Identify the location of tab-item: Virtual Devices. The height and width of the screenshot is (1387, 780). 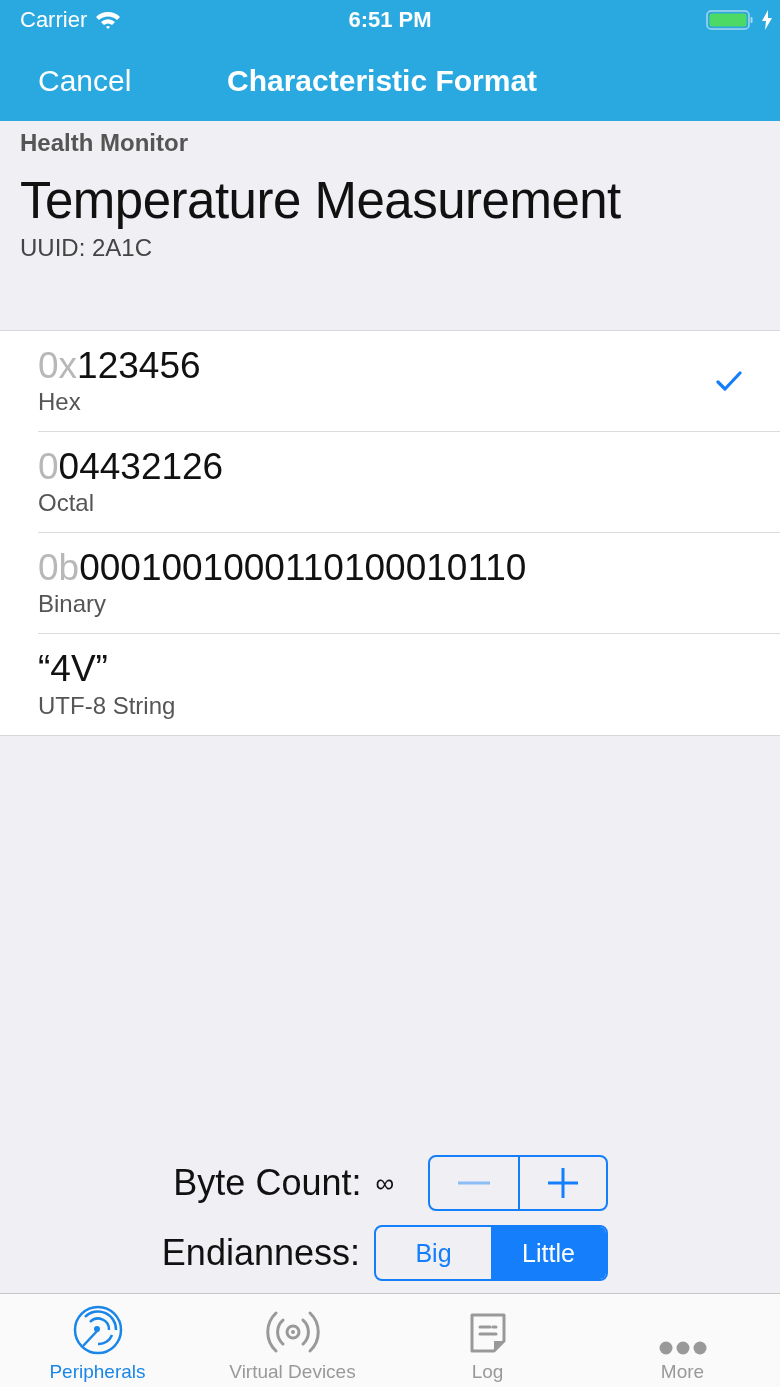
(292, 1340).